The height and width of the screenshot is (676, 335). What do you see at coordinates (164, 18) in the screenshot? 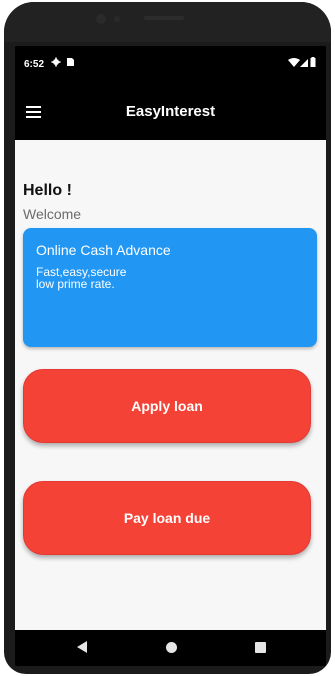
I see `earpiece-speaker` at bounding box center [164, 18].